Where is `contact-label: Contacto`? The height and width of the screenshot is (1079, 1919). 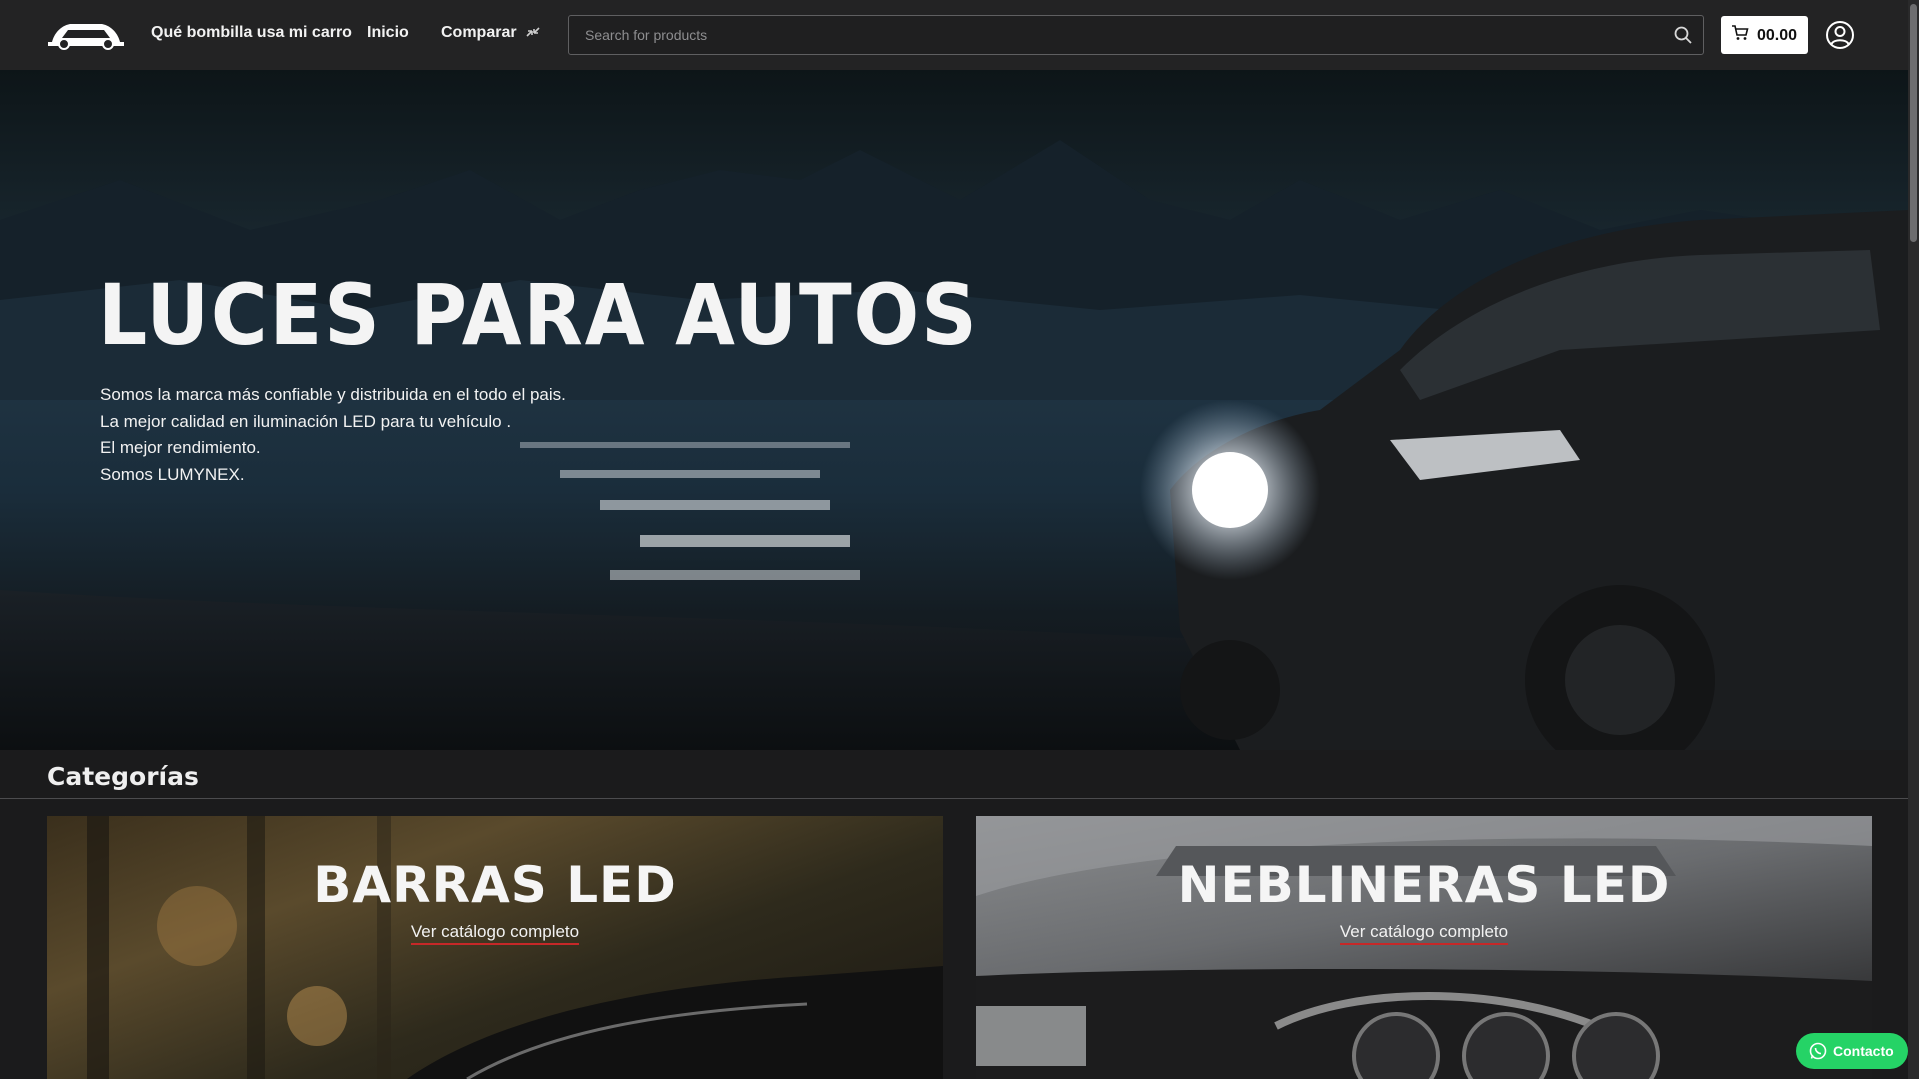 contact-label: Contacto is located at coordinates (1863, 1051).